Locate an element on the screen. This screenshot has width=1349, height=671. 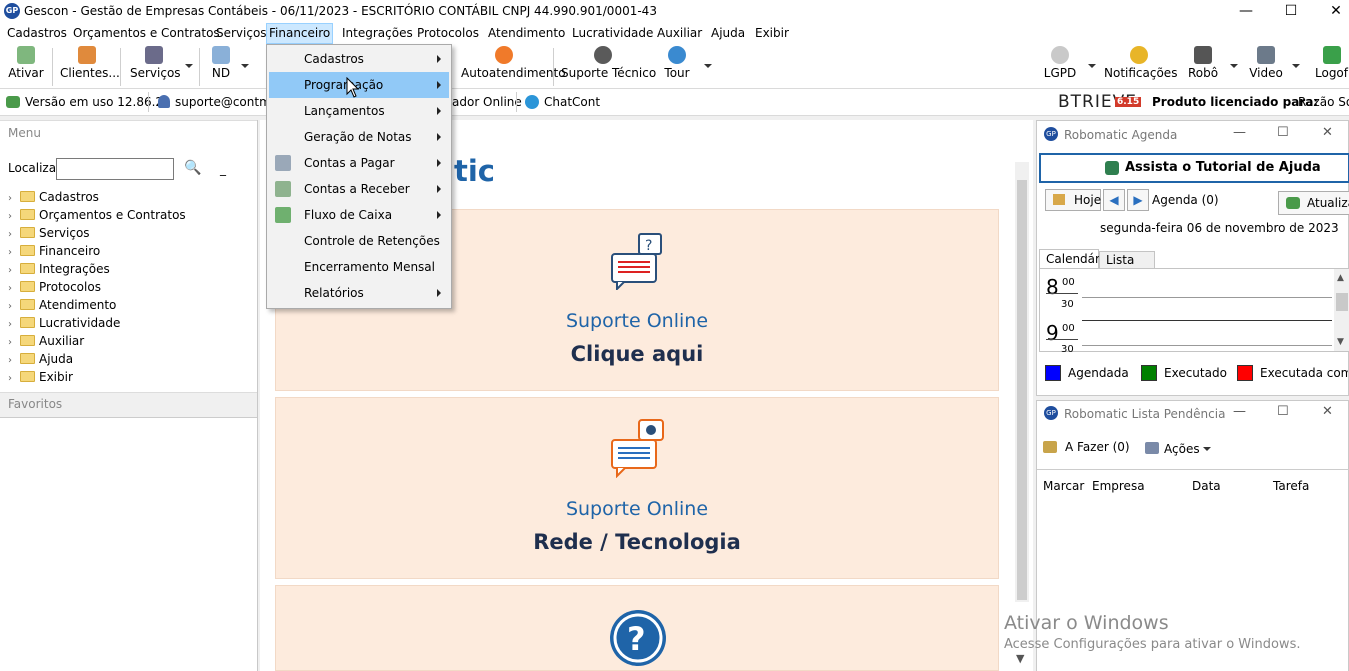
chevron-up-icon: ▲ is located at coordinates (1340, 278).